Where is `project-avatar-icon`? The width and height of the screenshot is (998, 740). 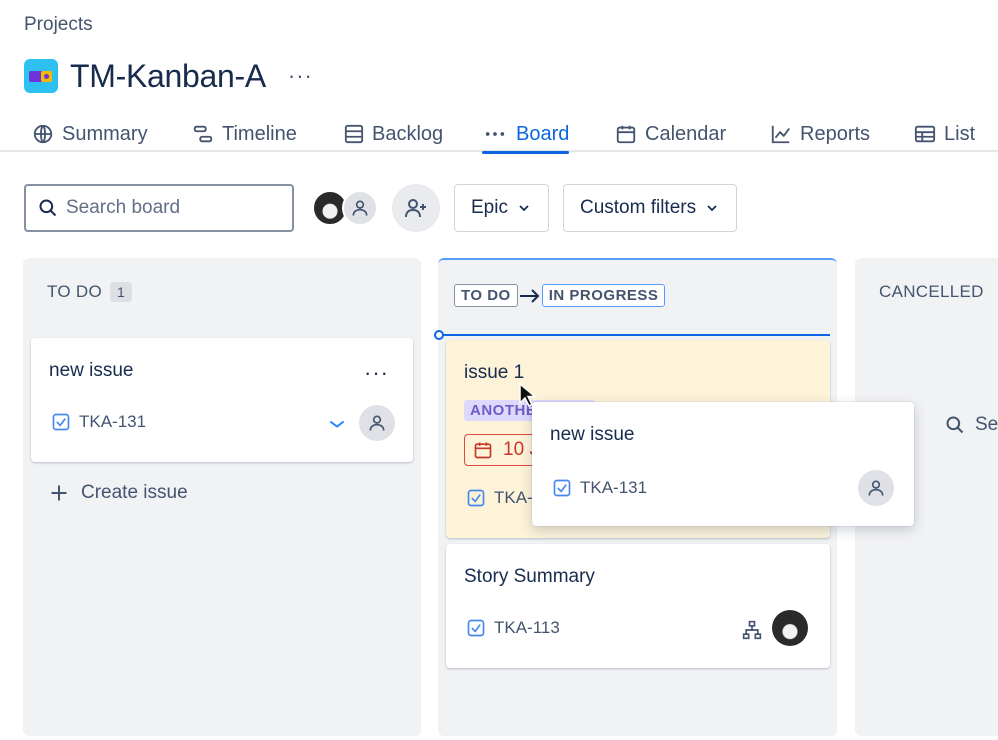 project-avatar-icon is located at coordinates (41, 76).